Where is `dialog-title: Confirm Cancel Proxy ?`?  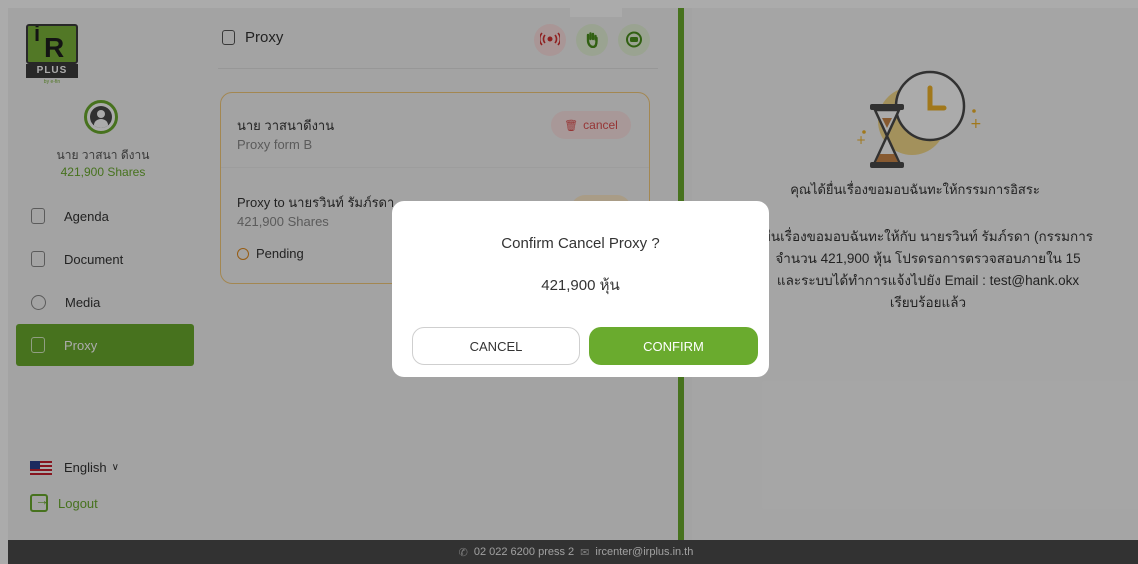 dialog-title: Confirm Cancel Proxy ? is located at coordinates (580, 243).